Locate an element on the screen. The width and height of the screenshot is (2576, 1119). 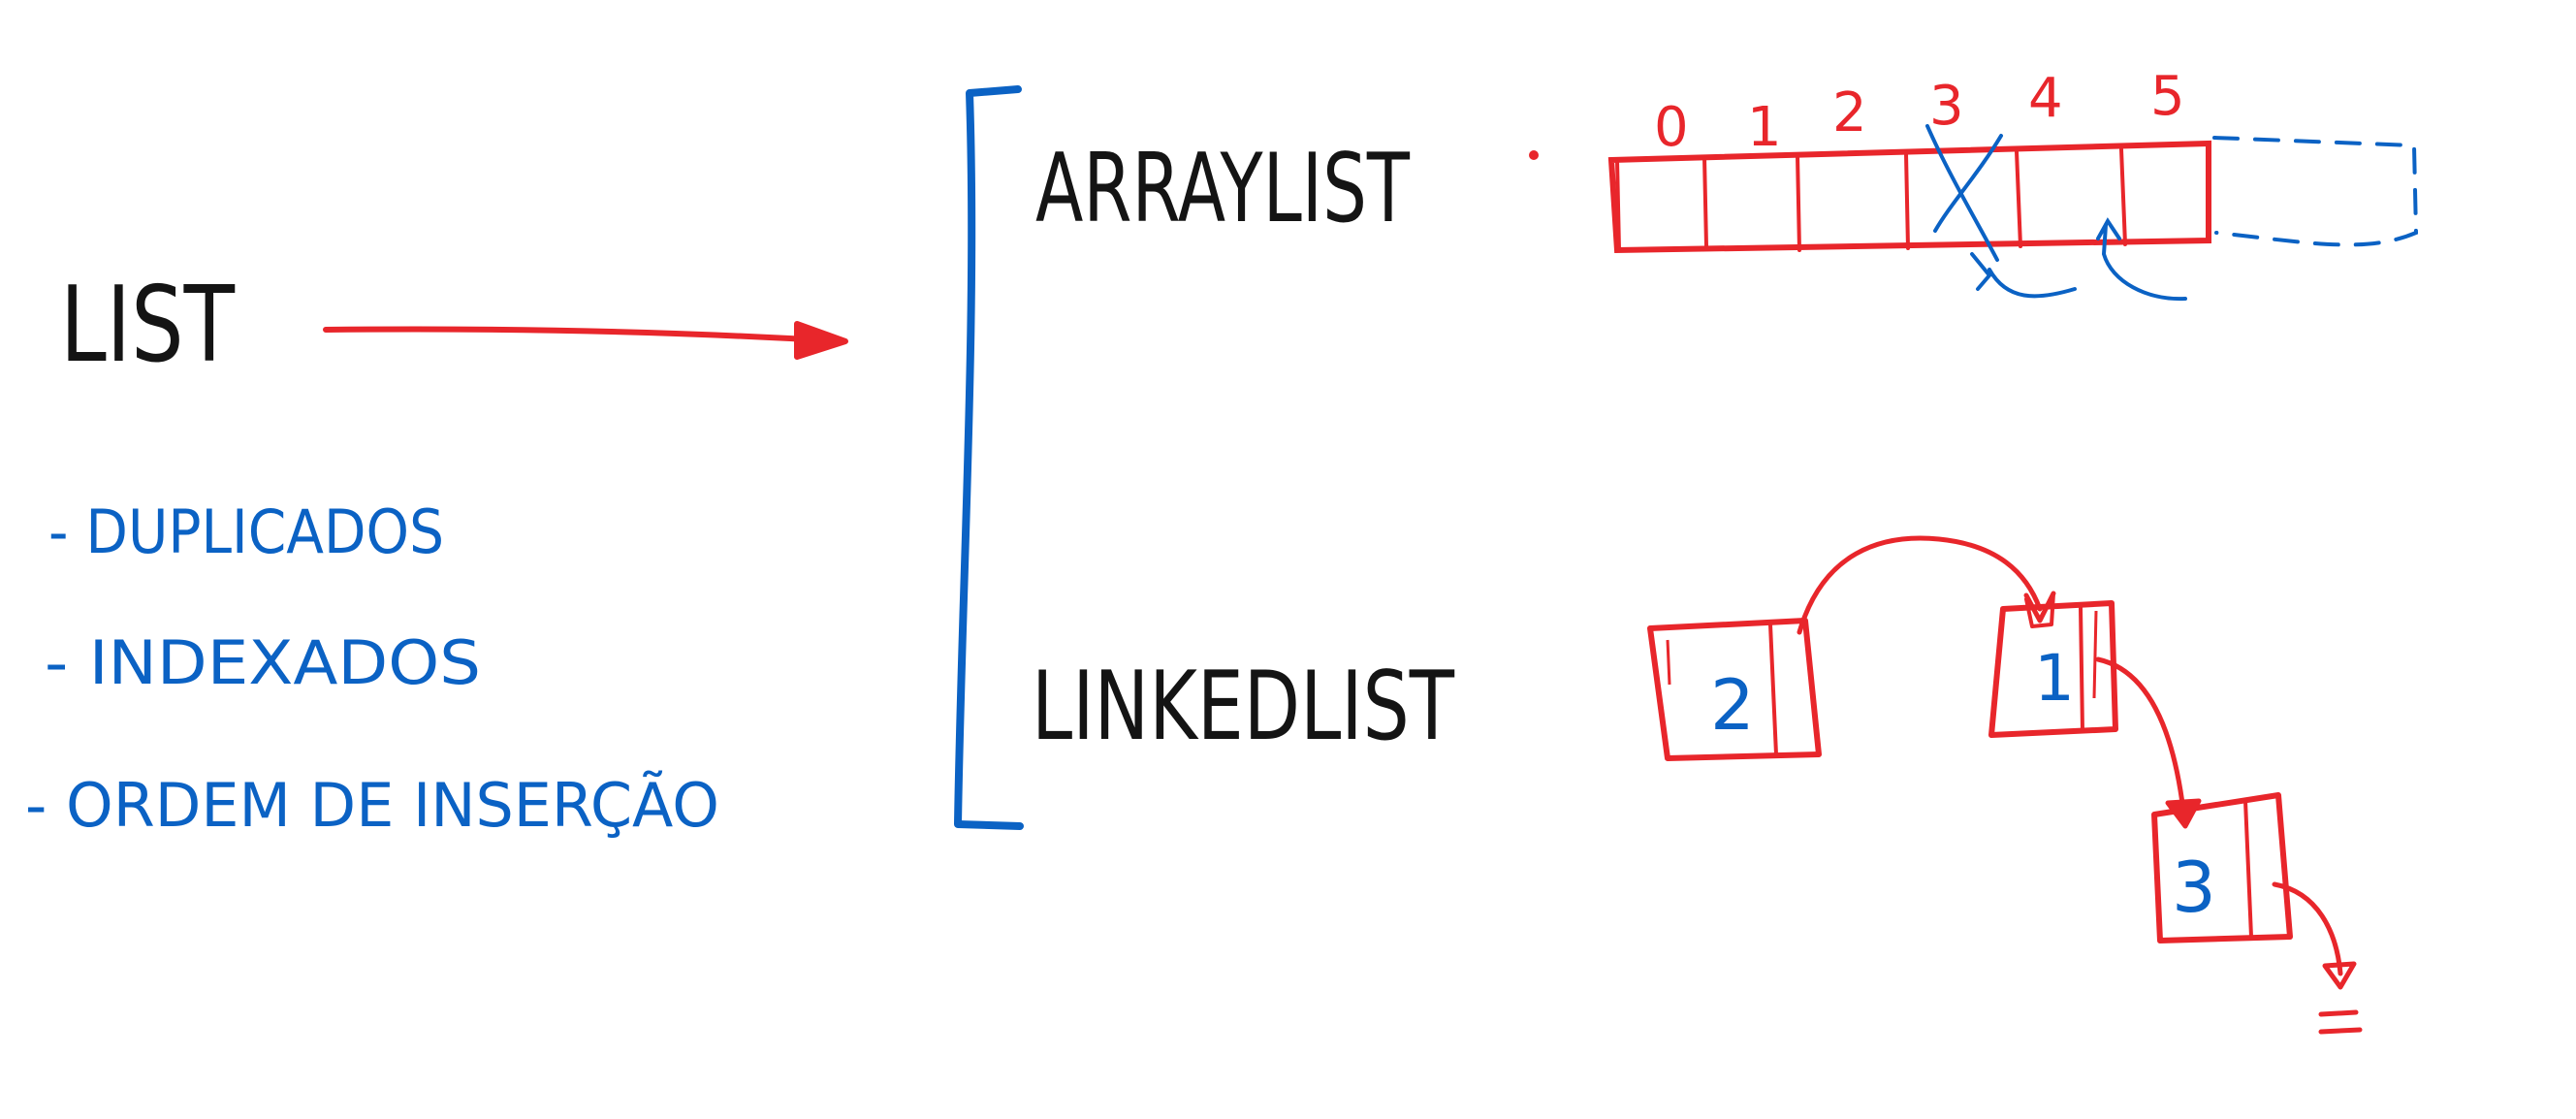
list-arrow is located at coordinates (586, 341).